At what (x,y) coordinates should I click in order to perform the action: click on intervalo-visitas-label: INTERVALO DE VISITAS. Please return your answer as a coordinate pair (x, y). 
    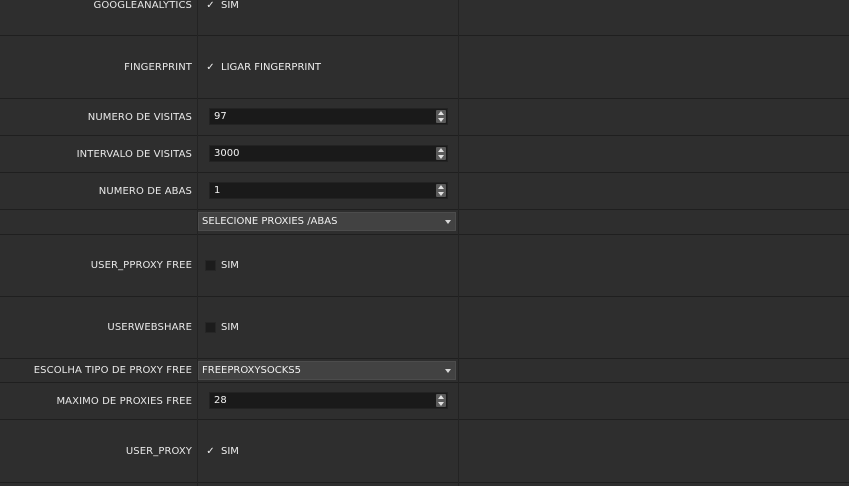
    Looking at the image, I should click on (134, 154).